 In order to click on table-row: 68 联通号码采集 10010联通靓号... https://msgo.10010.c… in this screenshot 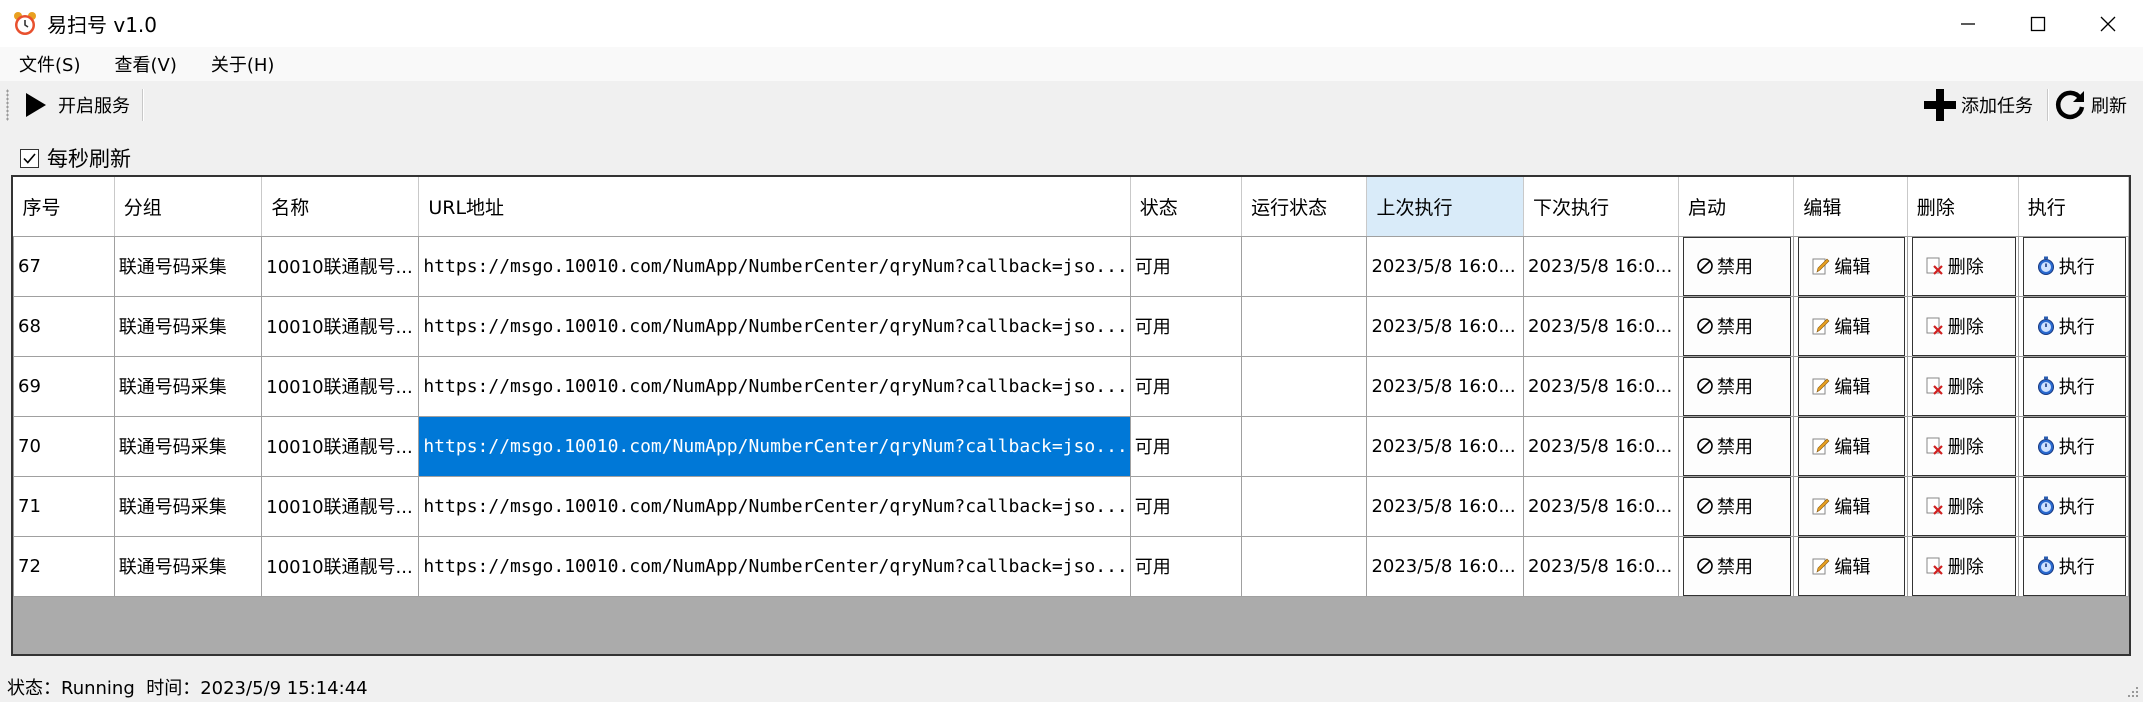, I will do `click(1071, 326)`.